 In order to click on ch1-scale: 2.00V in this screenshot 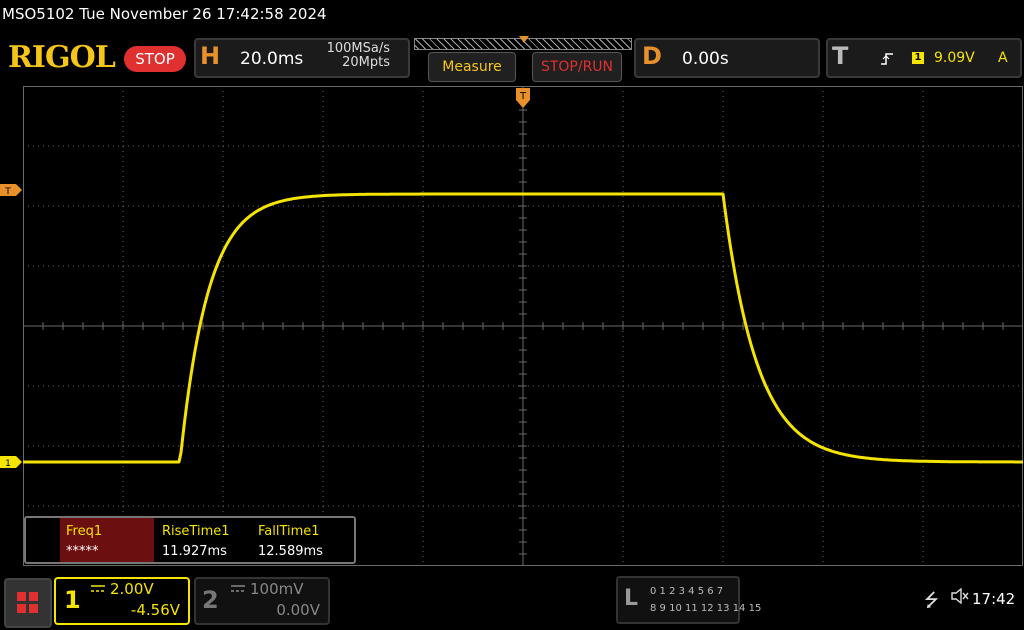, I will do `click(132, 589)`.